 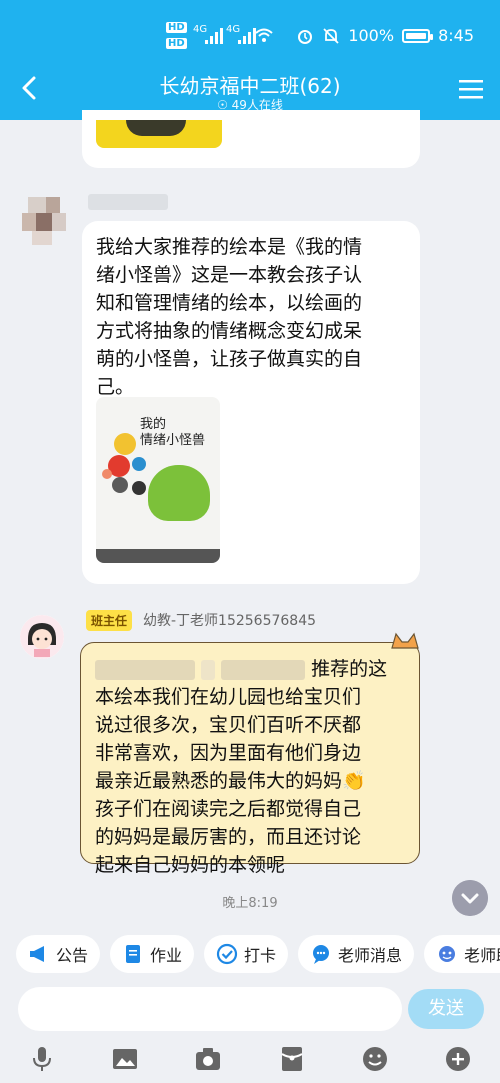 I want to click on homework-label: 作业, so click(x=166, y=955).